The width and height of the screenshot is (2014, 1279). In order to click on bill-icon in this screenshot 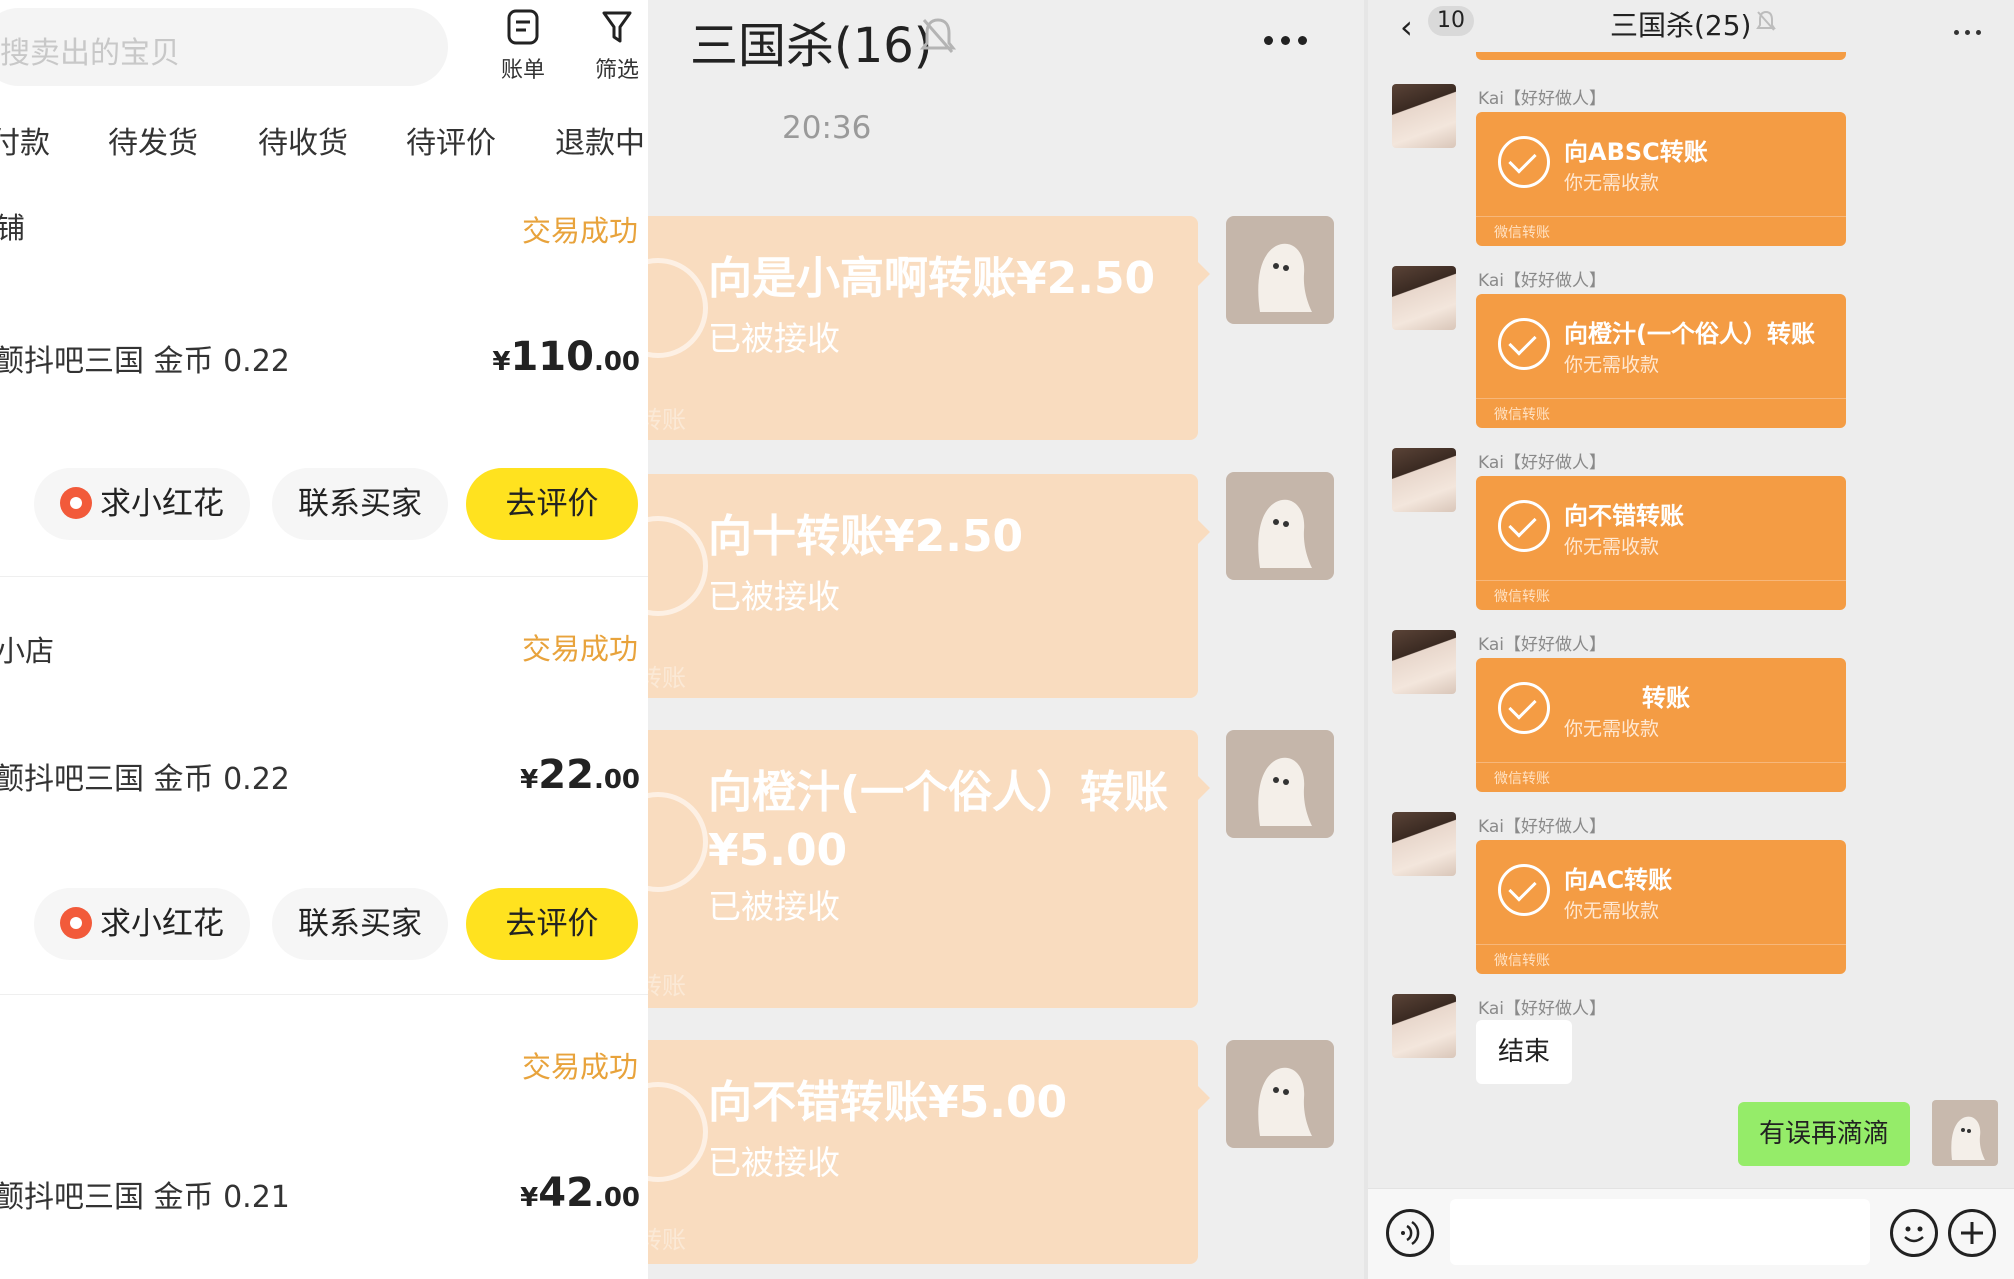, I will do `click(523, 27)`.